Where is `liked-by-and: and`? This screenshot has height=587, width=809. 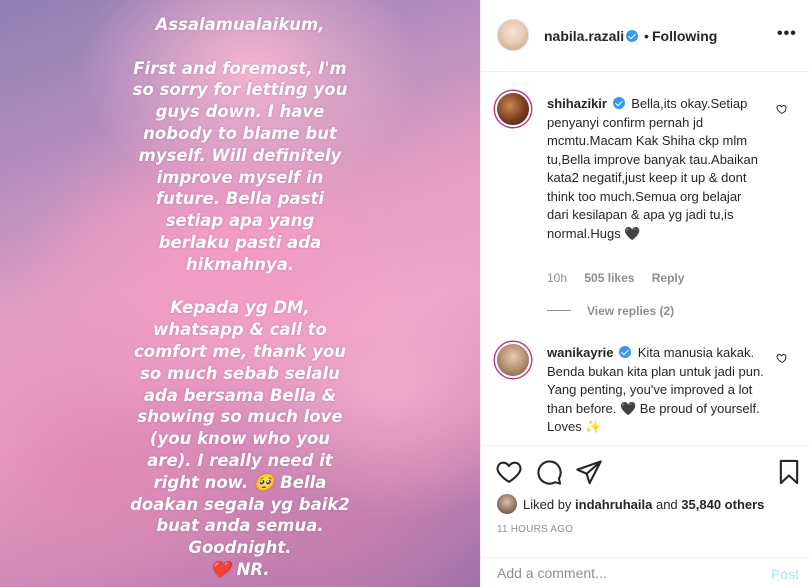
liked-by-and: and is located at coordinates (666, 504).